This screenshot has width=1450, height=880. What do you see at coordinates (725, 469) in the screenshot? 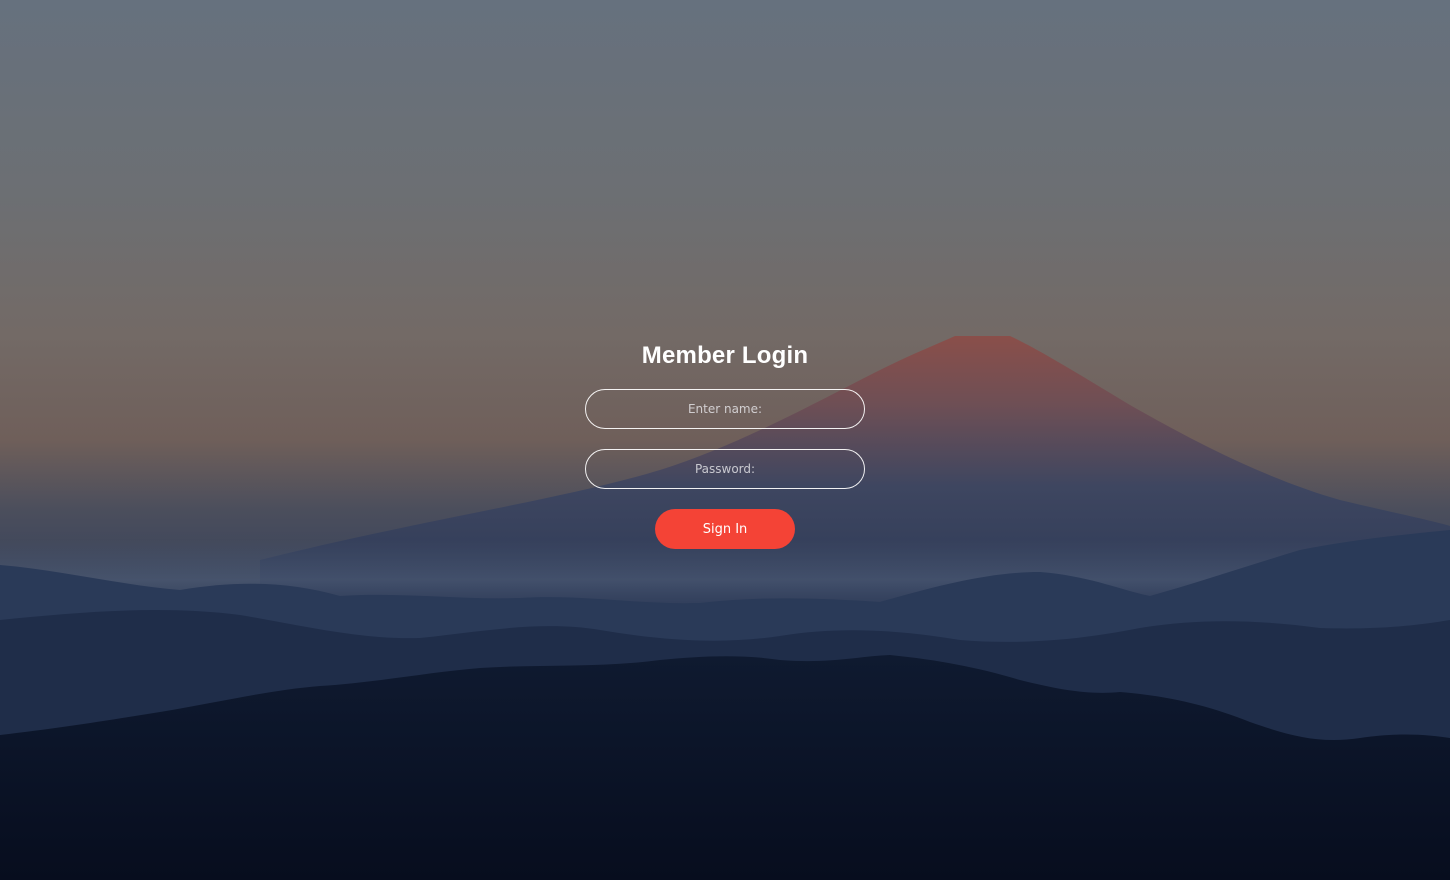
I see `password-input` at bounding box center [725, 469].